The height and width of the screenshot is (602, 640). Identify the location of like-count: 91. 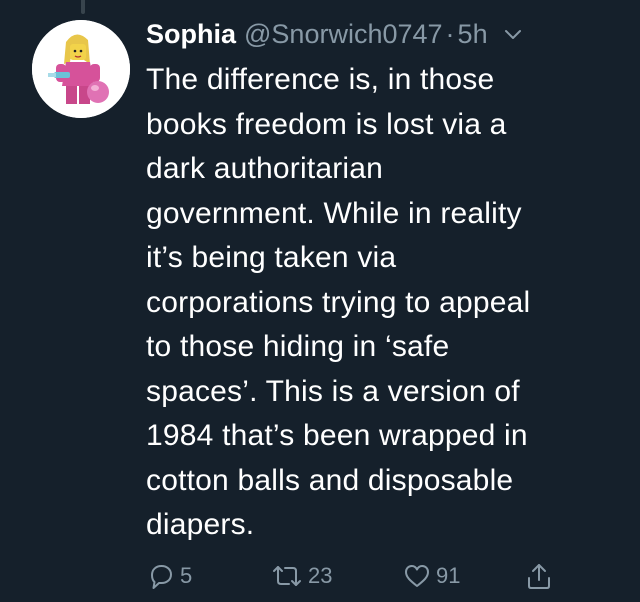
(448, 575).